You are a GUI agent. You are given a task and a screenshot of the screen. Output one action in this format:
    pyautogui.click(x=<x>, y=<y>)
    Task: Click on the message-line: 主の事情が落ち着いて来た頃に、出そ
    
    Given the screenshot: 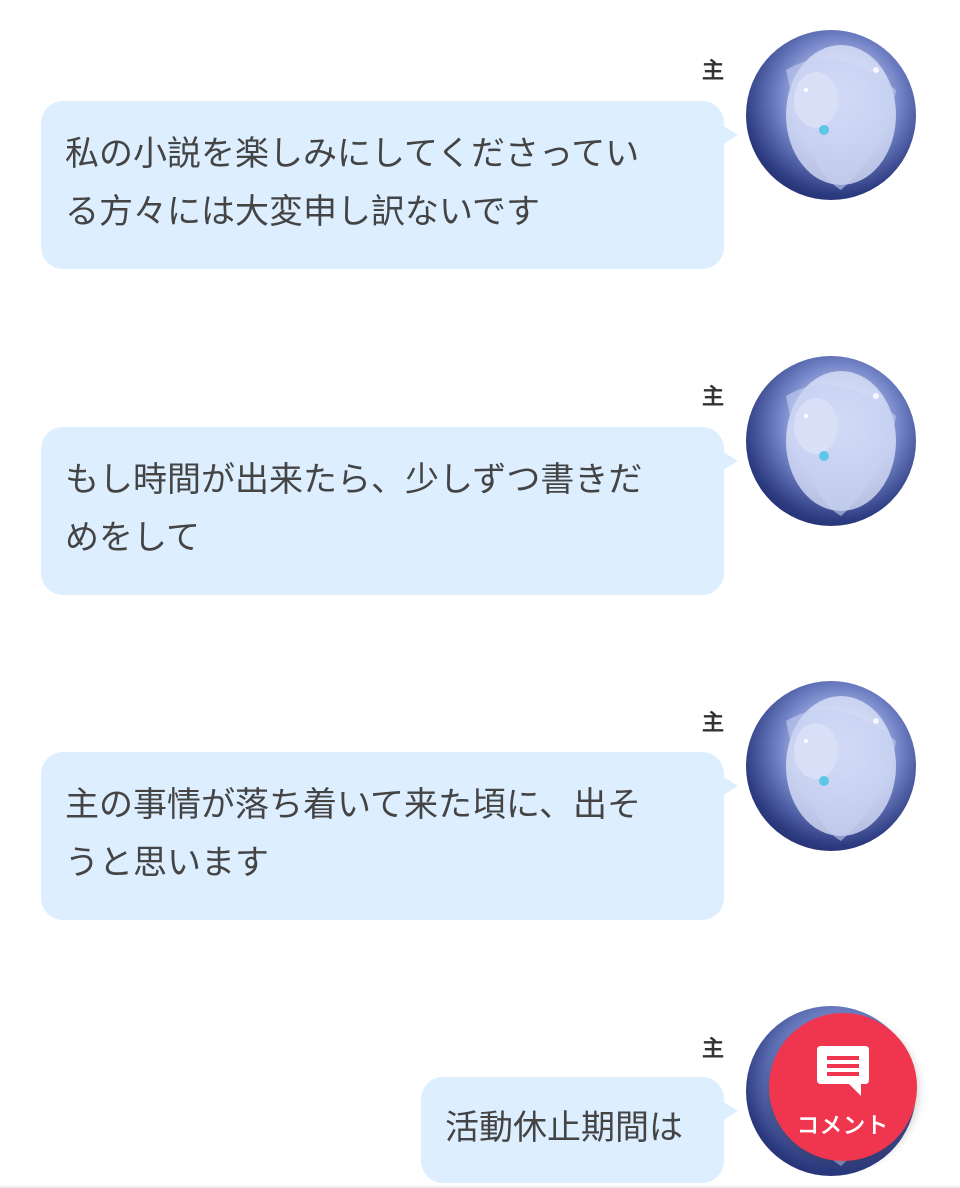 What is the action you would take?
    pyautogui.click(x=353, y=805)
    